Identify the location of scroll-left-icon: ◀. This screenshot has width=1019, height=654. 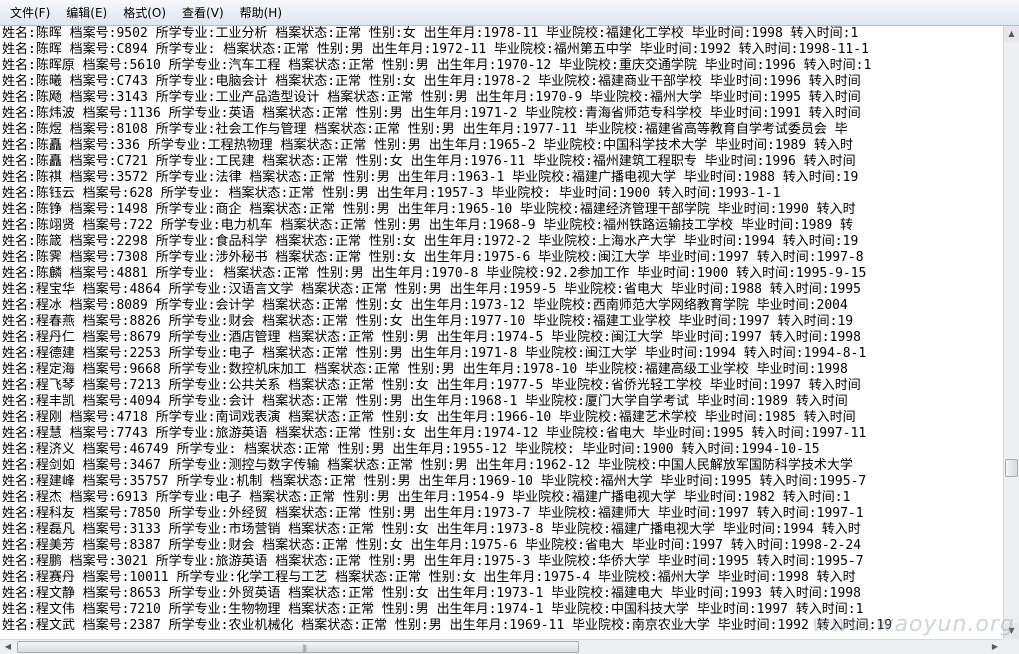
(8, 647).